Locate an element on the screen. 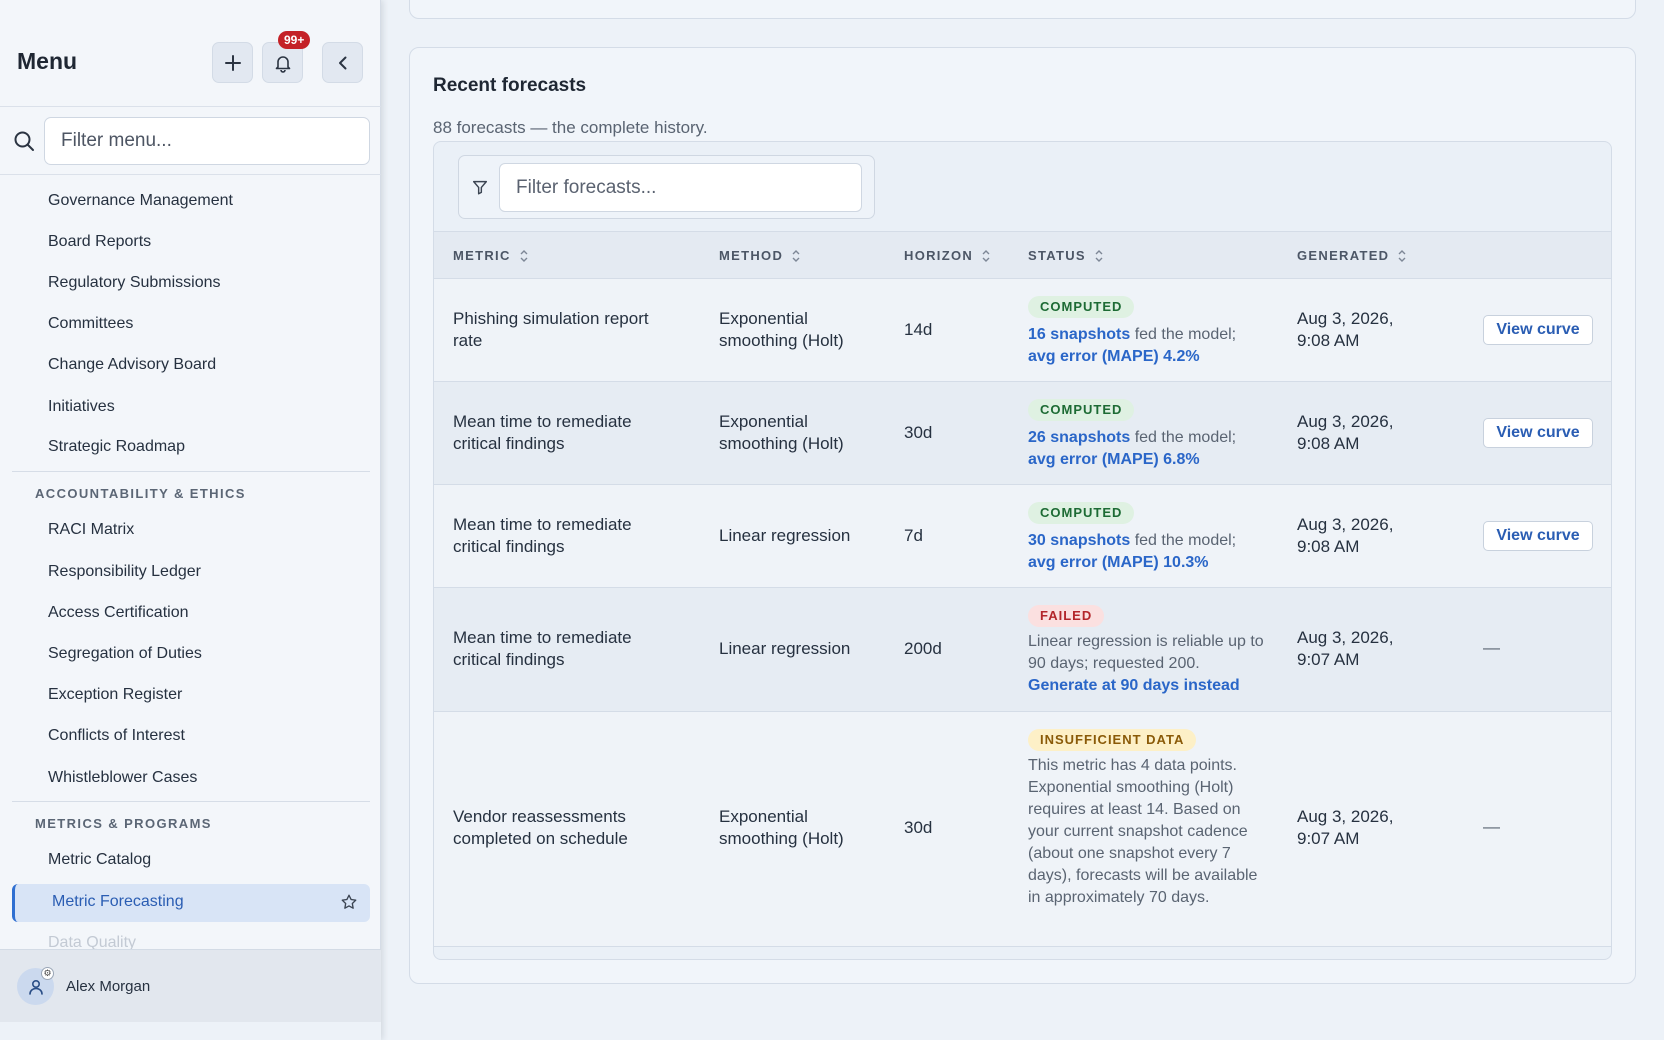 The width and height of the screenshot is (1664, 1040). column-header-generated: GENERATED is located at coordinates (1352, 255).